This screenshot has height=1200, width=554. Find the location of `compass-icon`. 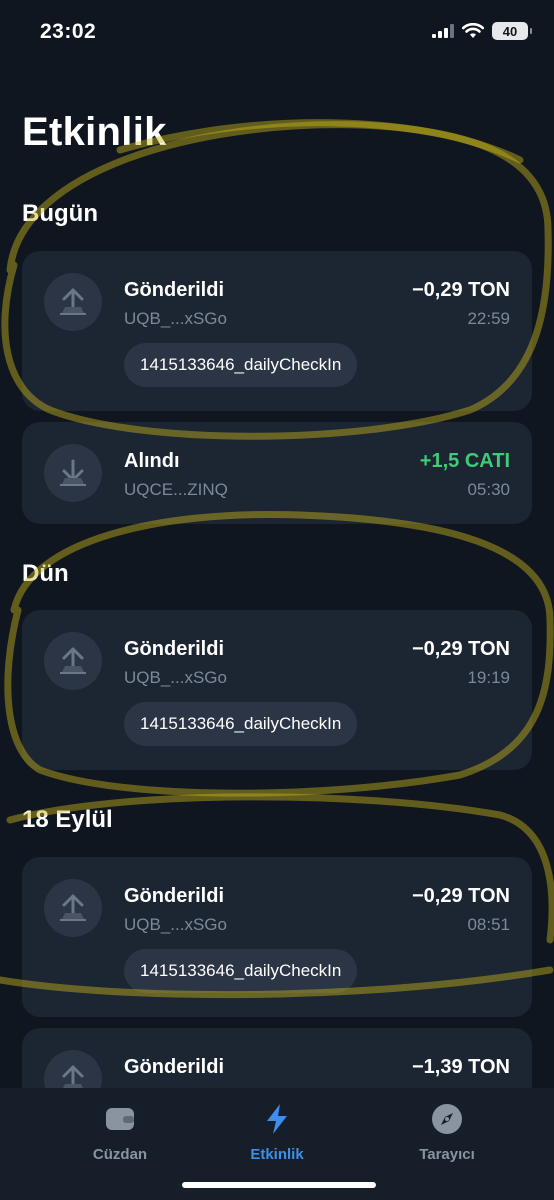

compass-icon is located at coordinates (447, 1119).